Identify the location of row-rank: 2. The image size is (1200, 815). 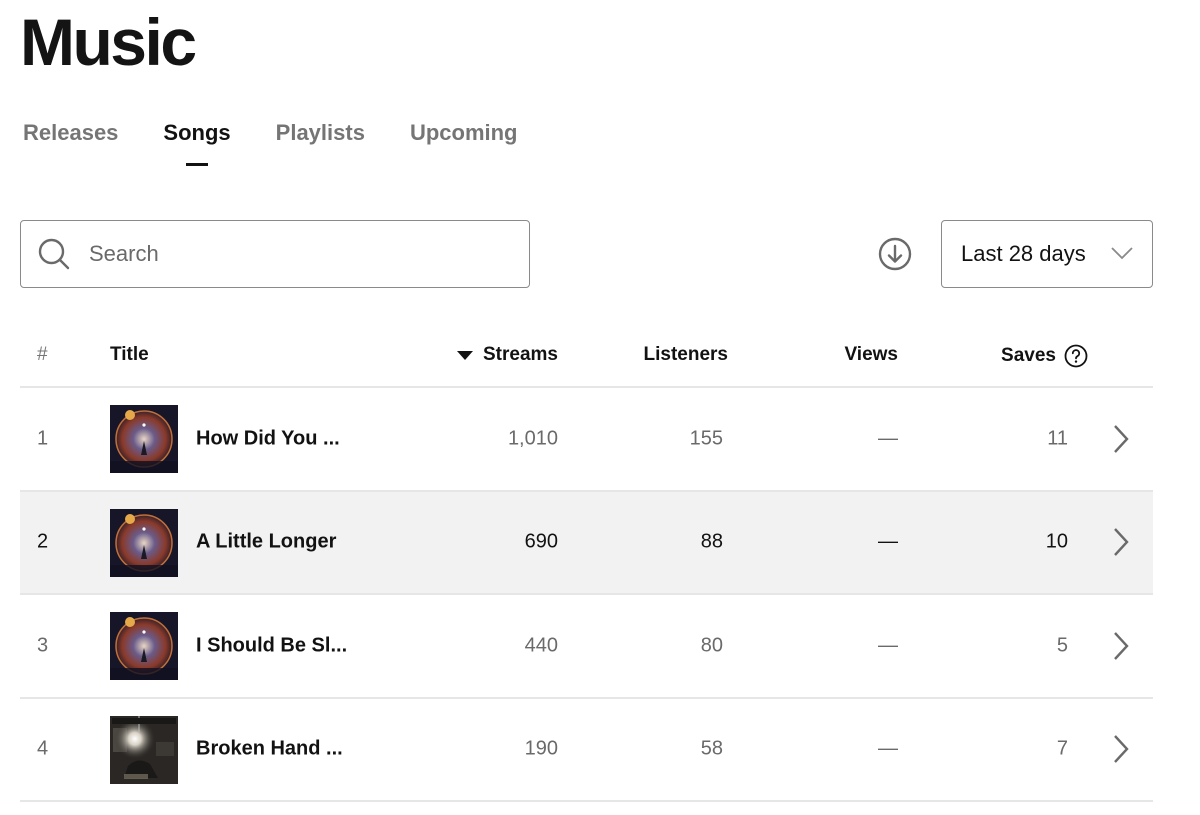
(43, 541).